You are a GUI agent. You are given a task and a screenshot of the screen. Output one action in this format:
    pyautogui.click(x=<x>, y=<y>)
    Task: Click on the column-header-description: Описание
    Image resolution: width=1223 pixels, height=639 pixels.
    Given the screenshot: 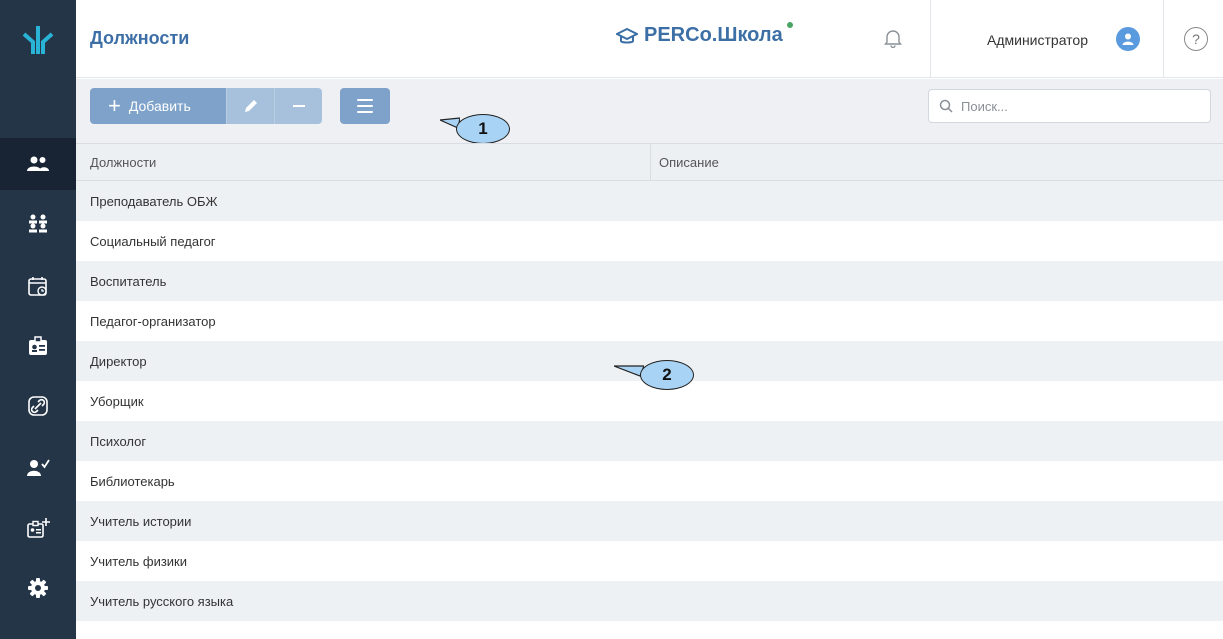 What is the action you would take?
    pyautogui.click(x=937, y=162)
    